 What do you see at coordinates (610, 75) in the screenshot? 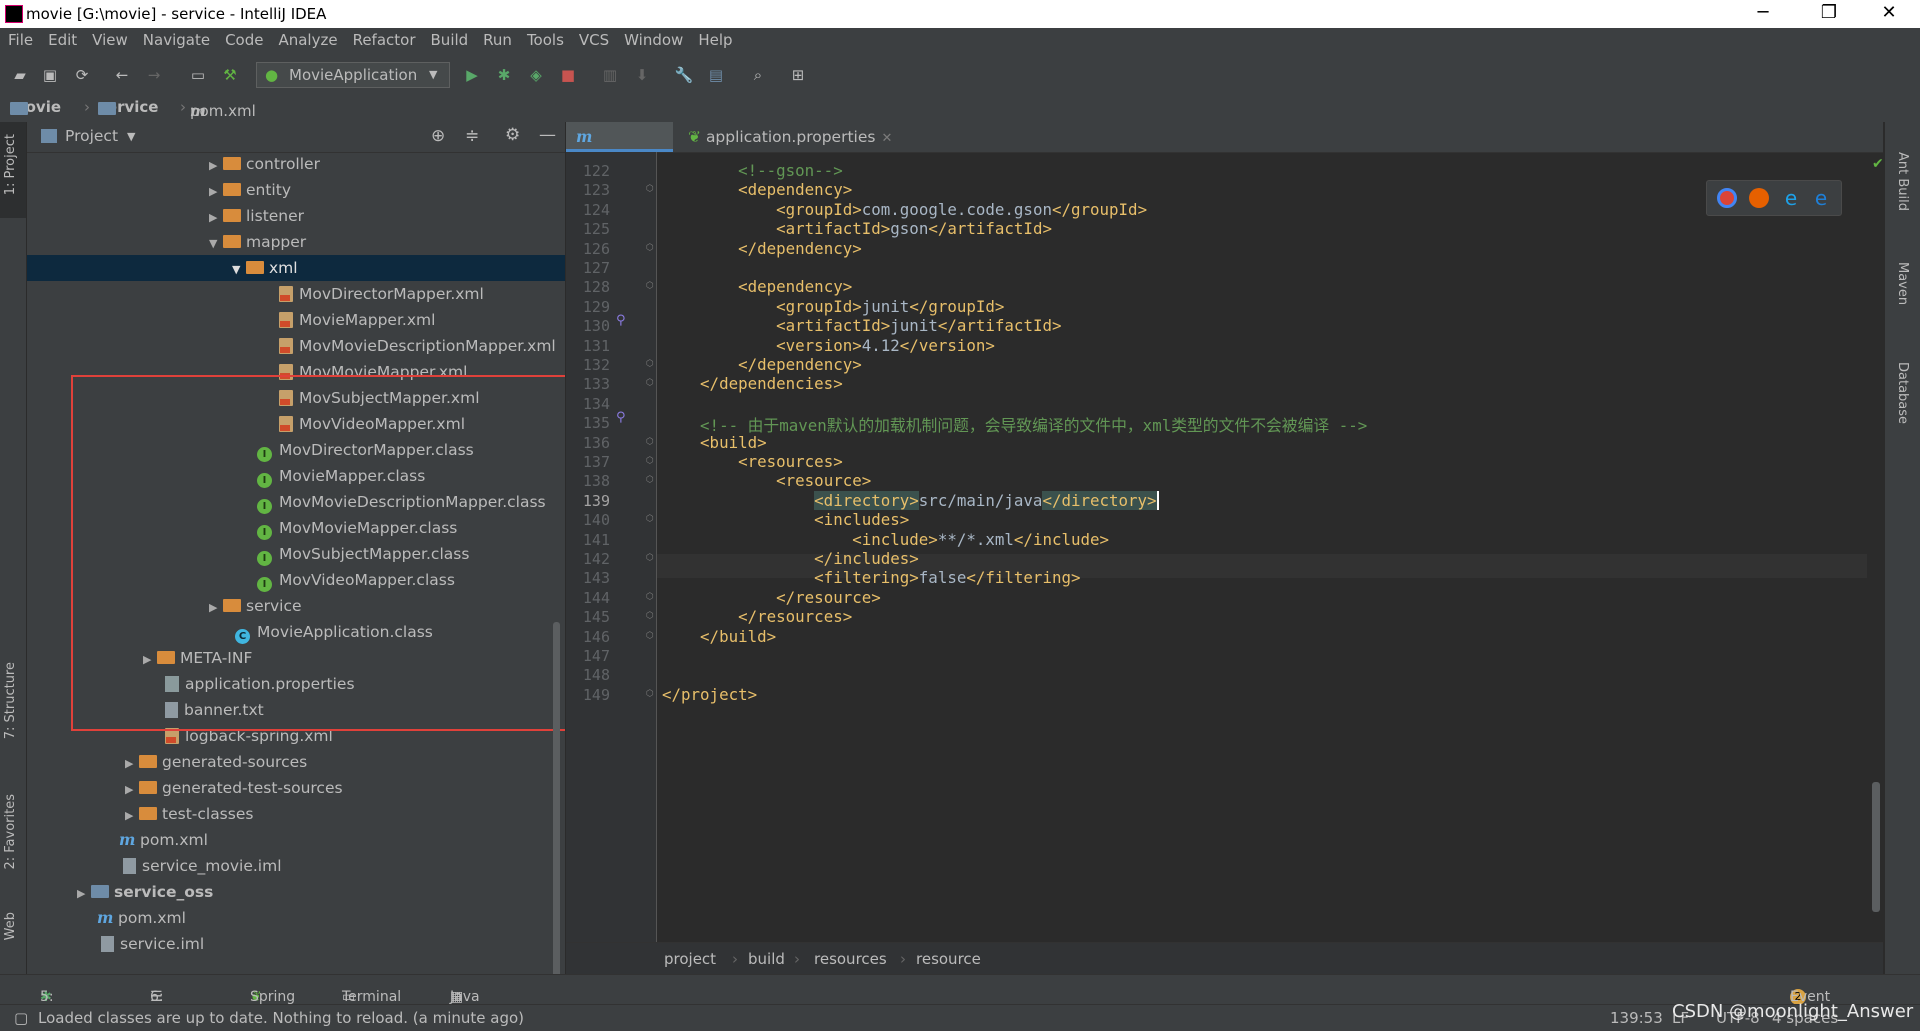
I see `attach-icon: ▥` at bounding box center [610, 75].